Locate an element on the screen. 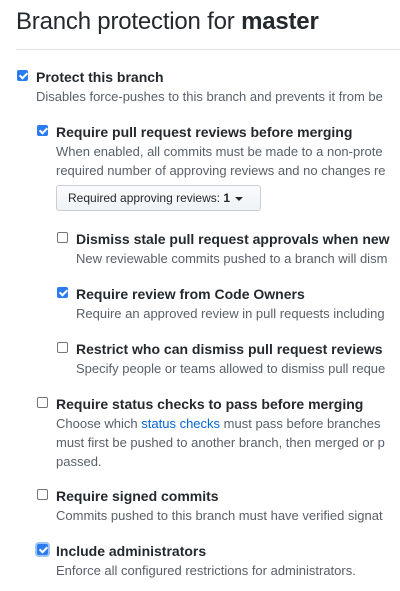 The width and height of the screenshot is (400, 591). require-reviews-checkbox is located at coordinates (42, 130).